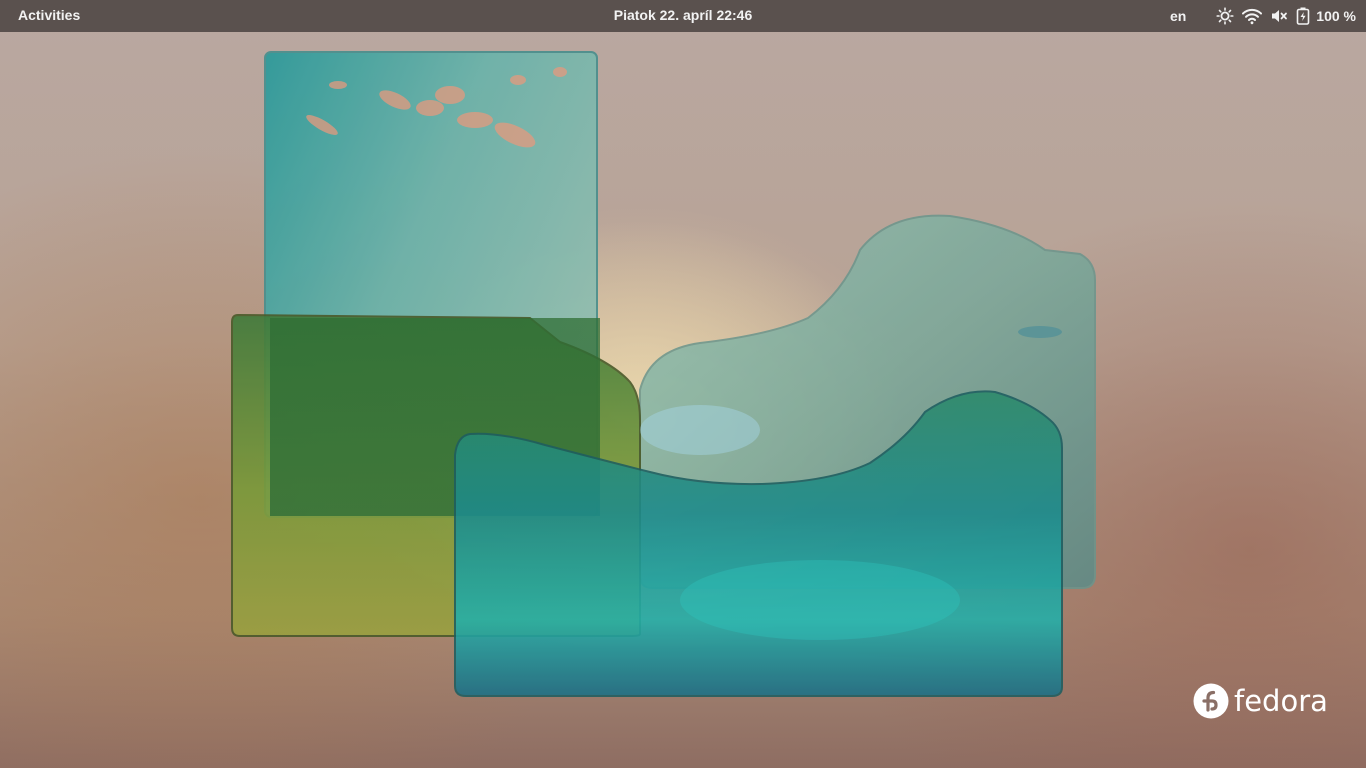 The height and width of the screenshot is (768, 1366). I want to click on activities-button: Activities, so click(49, 15).